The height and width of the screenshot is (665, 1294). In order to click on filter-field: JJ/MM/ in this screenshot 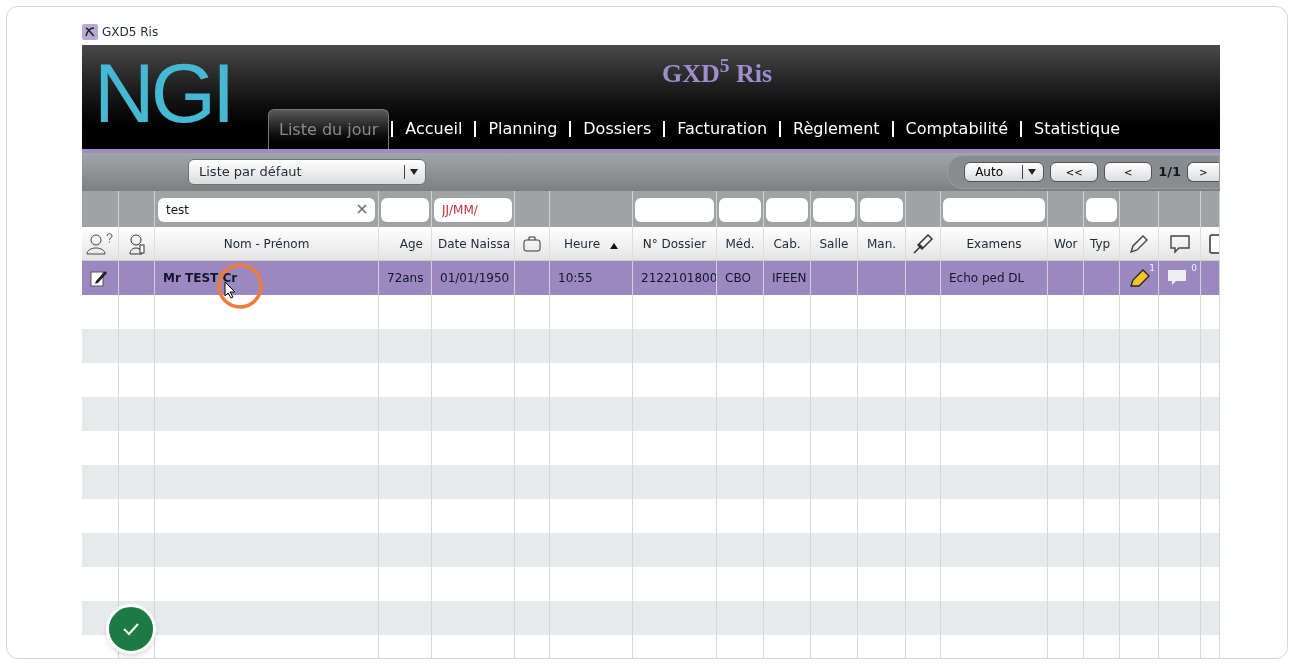, I will do `click(473, 210)`.